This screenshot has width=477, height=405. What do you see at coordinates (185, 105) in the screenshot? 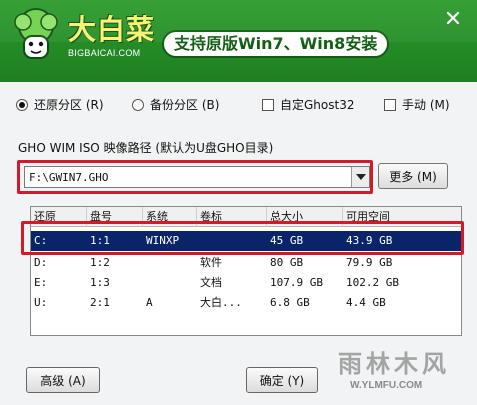
I see `backup-partition-label: 备份分区 (B)` at bounding box center [185, 105].